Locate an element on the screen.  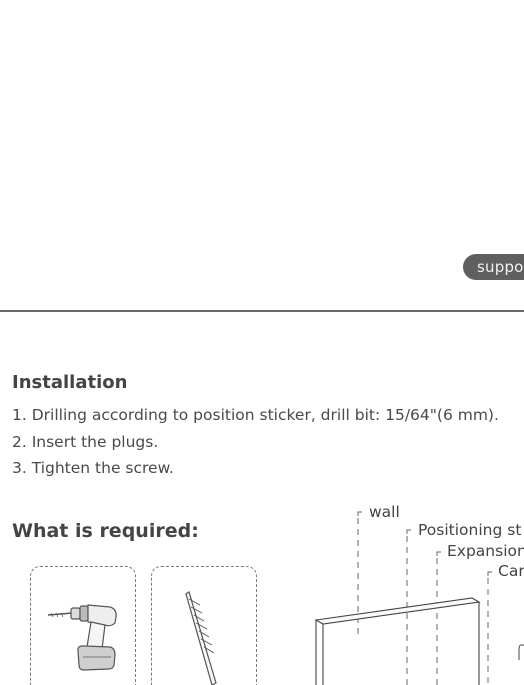
installation-heading: Installation is located at coordinates (70, 382).